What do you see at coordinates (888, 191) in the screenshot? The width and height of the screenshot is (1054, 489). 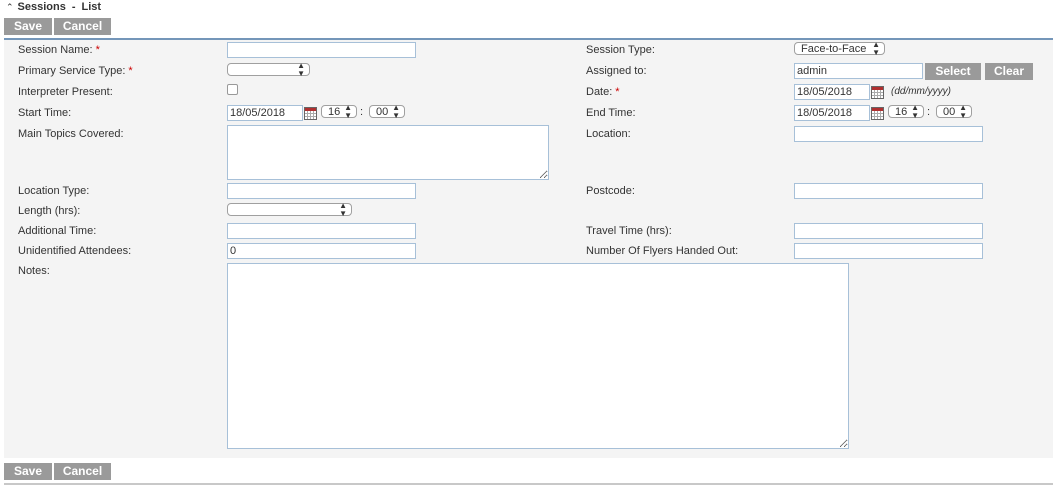 I see `postcode-input` at bounding box center [888, 191].